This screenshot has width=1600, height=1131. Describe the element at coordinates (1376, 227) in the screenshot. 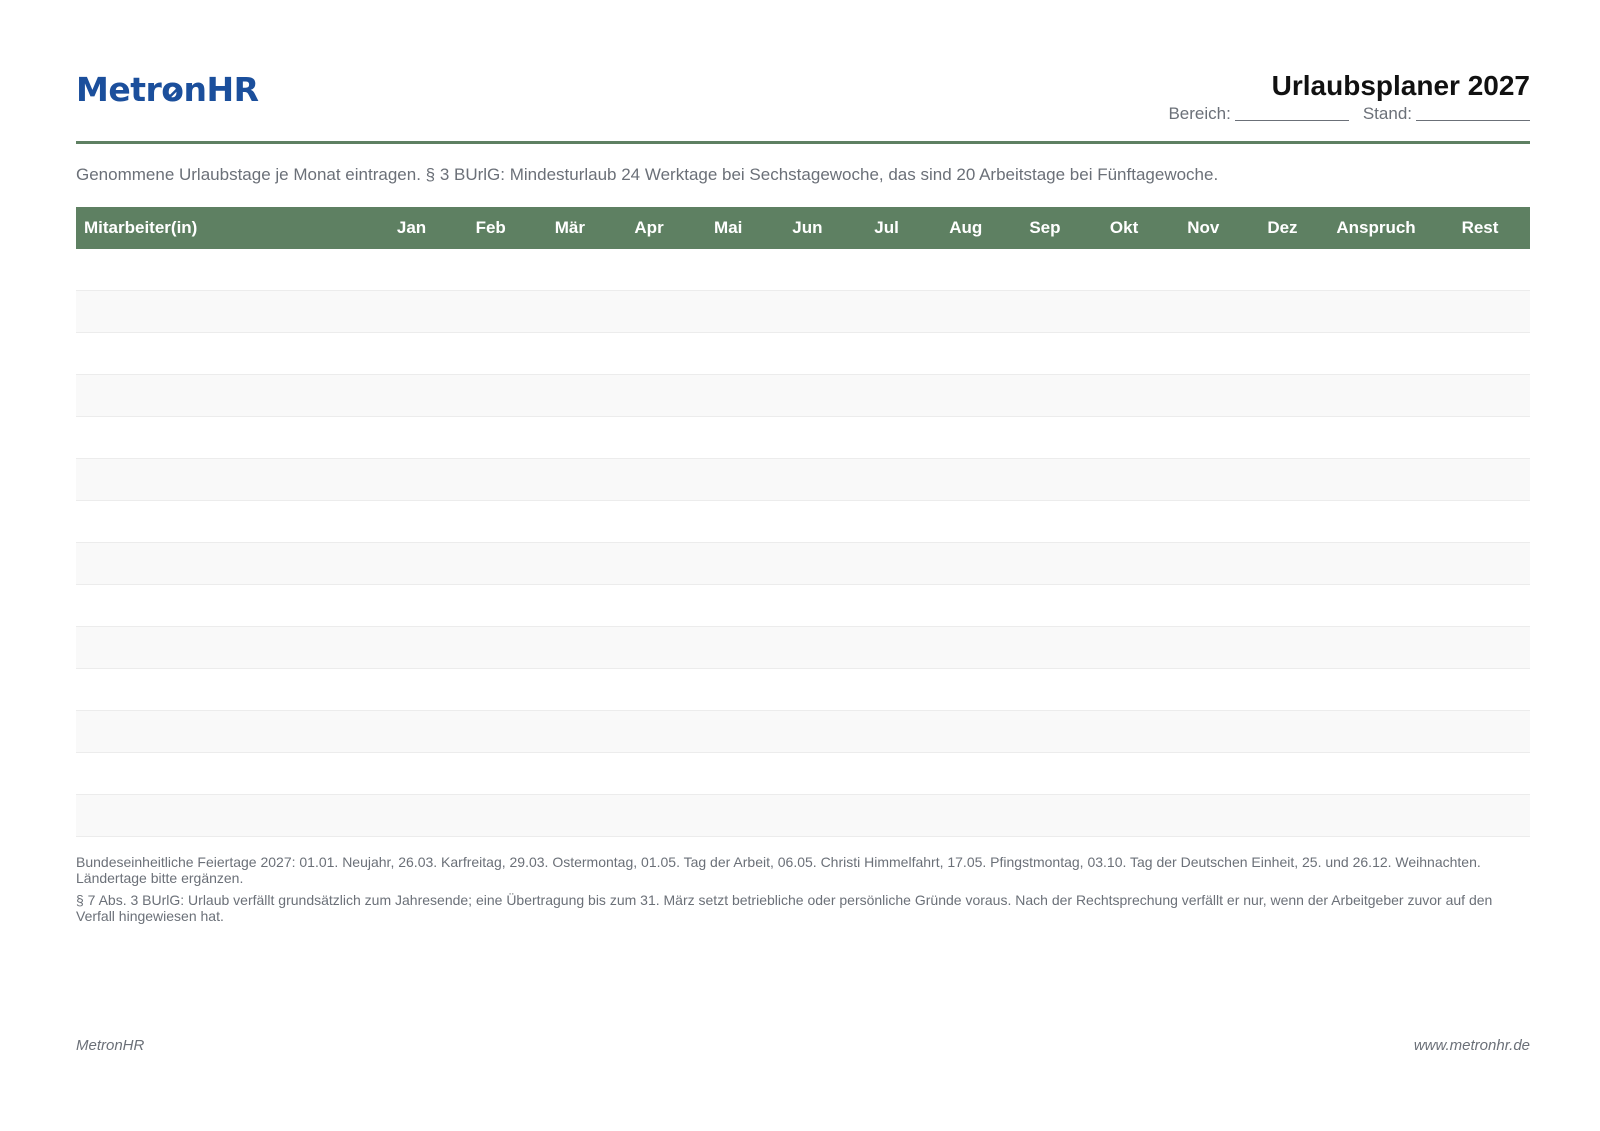

I see `column-header: Anspruch` at that location.